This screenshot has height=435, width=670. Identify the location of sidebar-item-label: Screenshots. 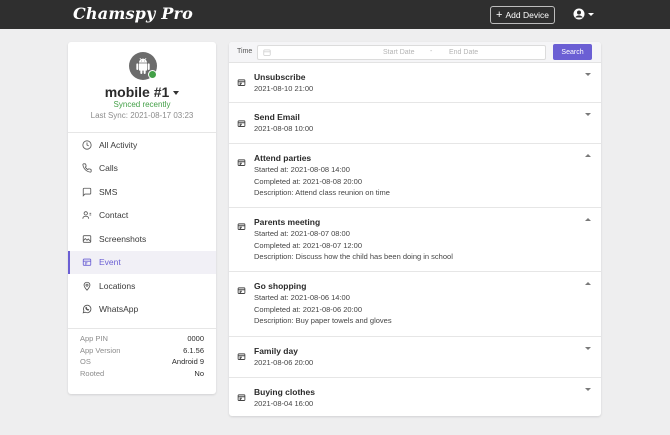
(123, 238).